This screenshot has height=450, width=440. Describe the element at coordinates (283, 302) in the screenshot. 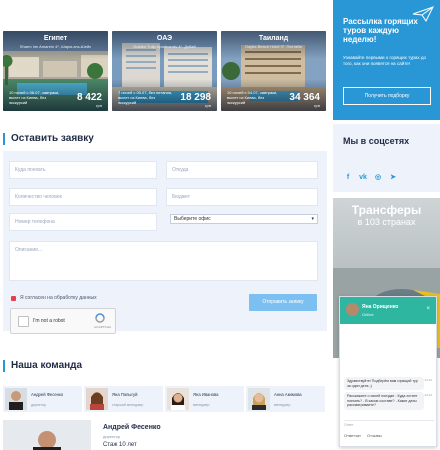

I see `send-request-button: Отправить заявку` at that location.